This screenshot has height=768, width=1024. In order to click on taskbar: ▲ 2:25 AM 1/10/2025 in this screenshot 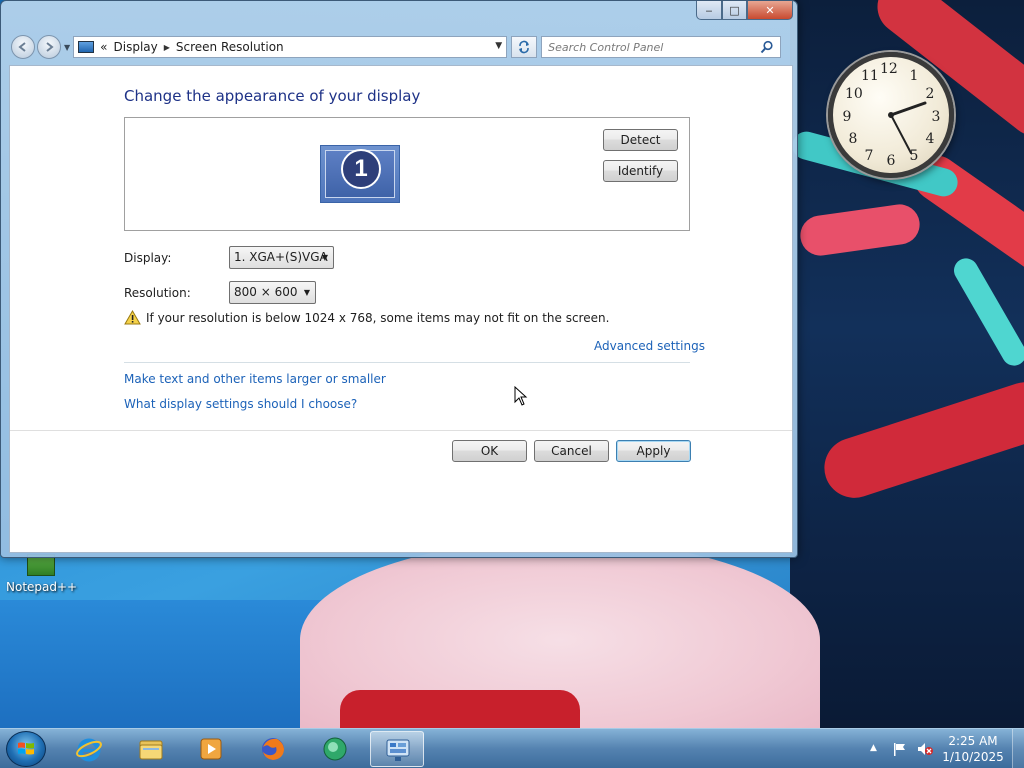, I will do `click(512, 748)`.